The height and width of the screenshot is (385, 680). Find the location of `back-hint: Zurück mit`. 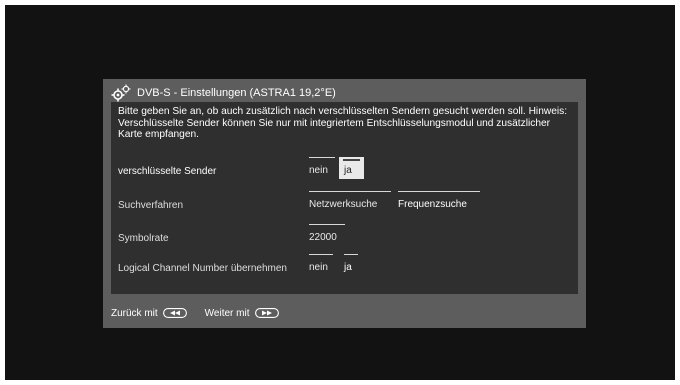

back-hint: Zurück mit is located at coordinates (149, 313).